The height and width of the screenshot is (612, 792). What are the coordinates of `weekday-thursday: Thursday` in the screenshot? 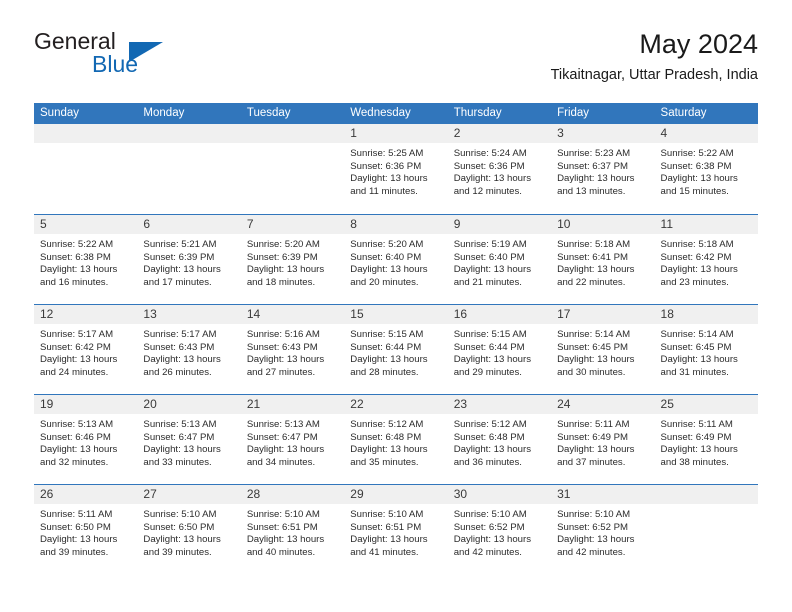 It's located at (477, 113).